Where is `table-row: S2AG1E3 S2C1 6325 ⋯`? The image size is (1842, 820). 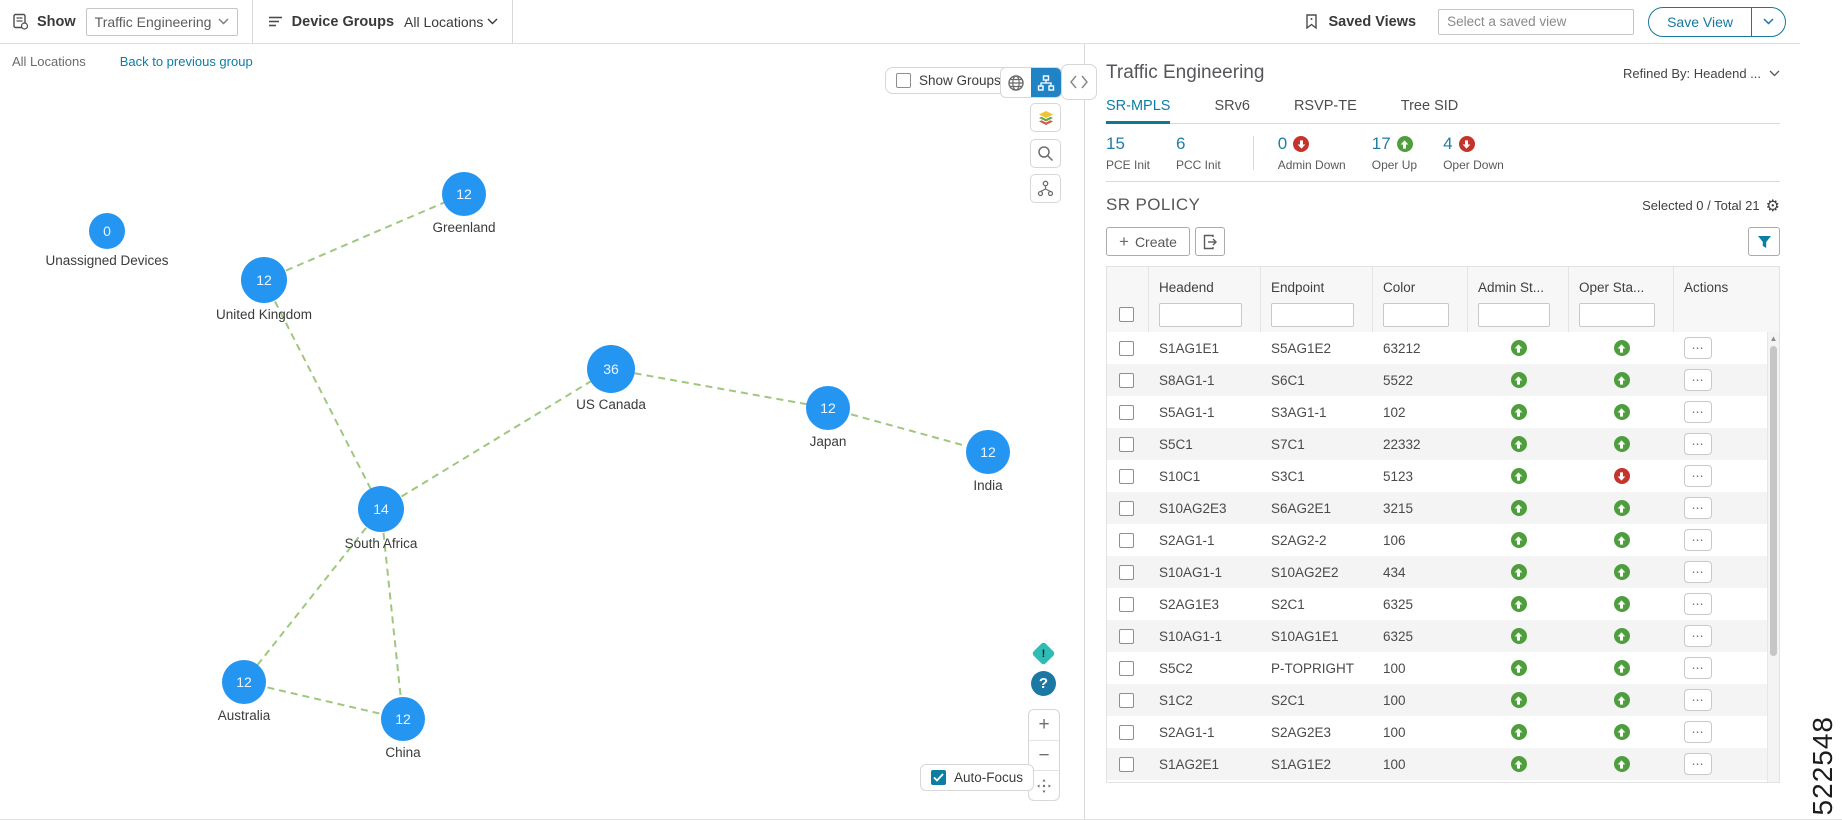
table-row: S2AG1E3 S2C1 6325 ⋯ is located at coordinates (1443, 604).